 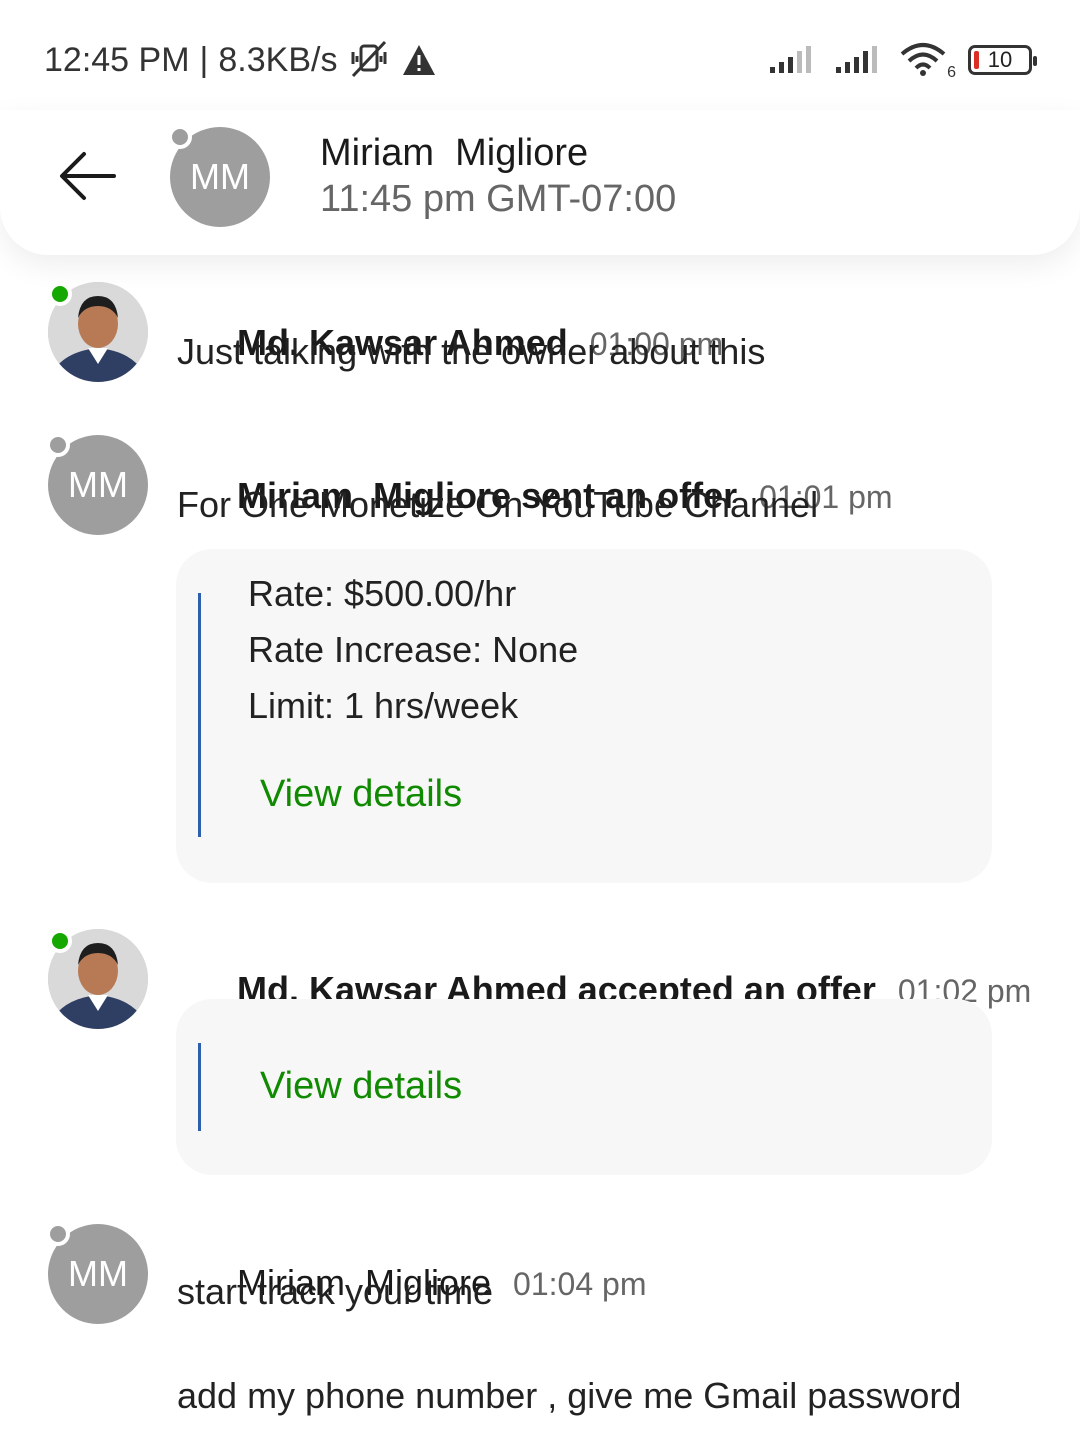 I want to click on chat-header: MM Miriam Migliore 11:45 pm GMT-07:00, so click(x=540, y=182).